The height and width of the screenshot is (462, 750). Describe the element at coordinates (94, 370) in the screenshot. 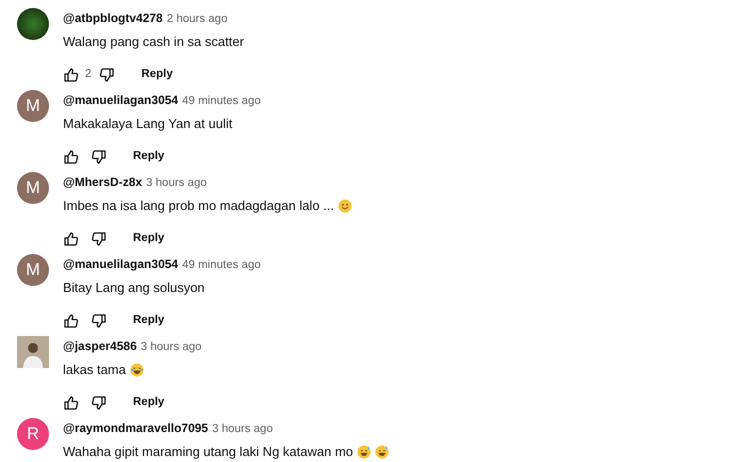

I see `comment-text: lakas tama` at that location.